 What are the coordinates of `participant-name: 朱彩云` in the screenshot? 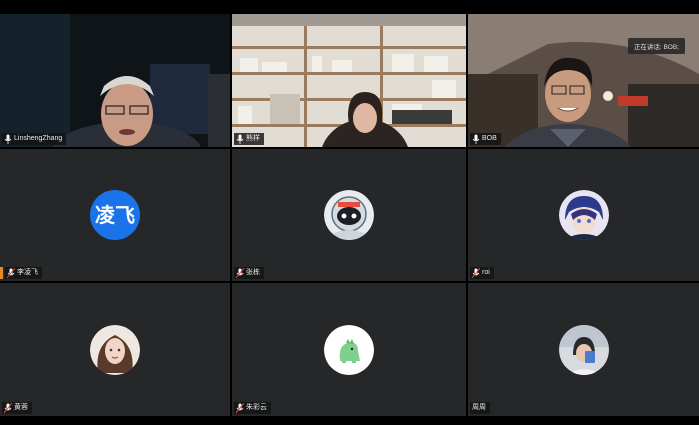 It's located at (256, 407).